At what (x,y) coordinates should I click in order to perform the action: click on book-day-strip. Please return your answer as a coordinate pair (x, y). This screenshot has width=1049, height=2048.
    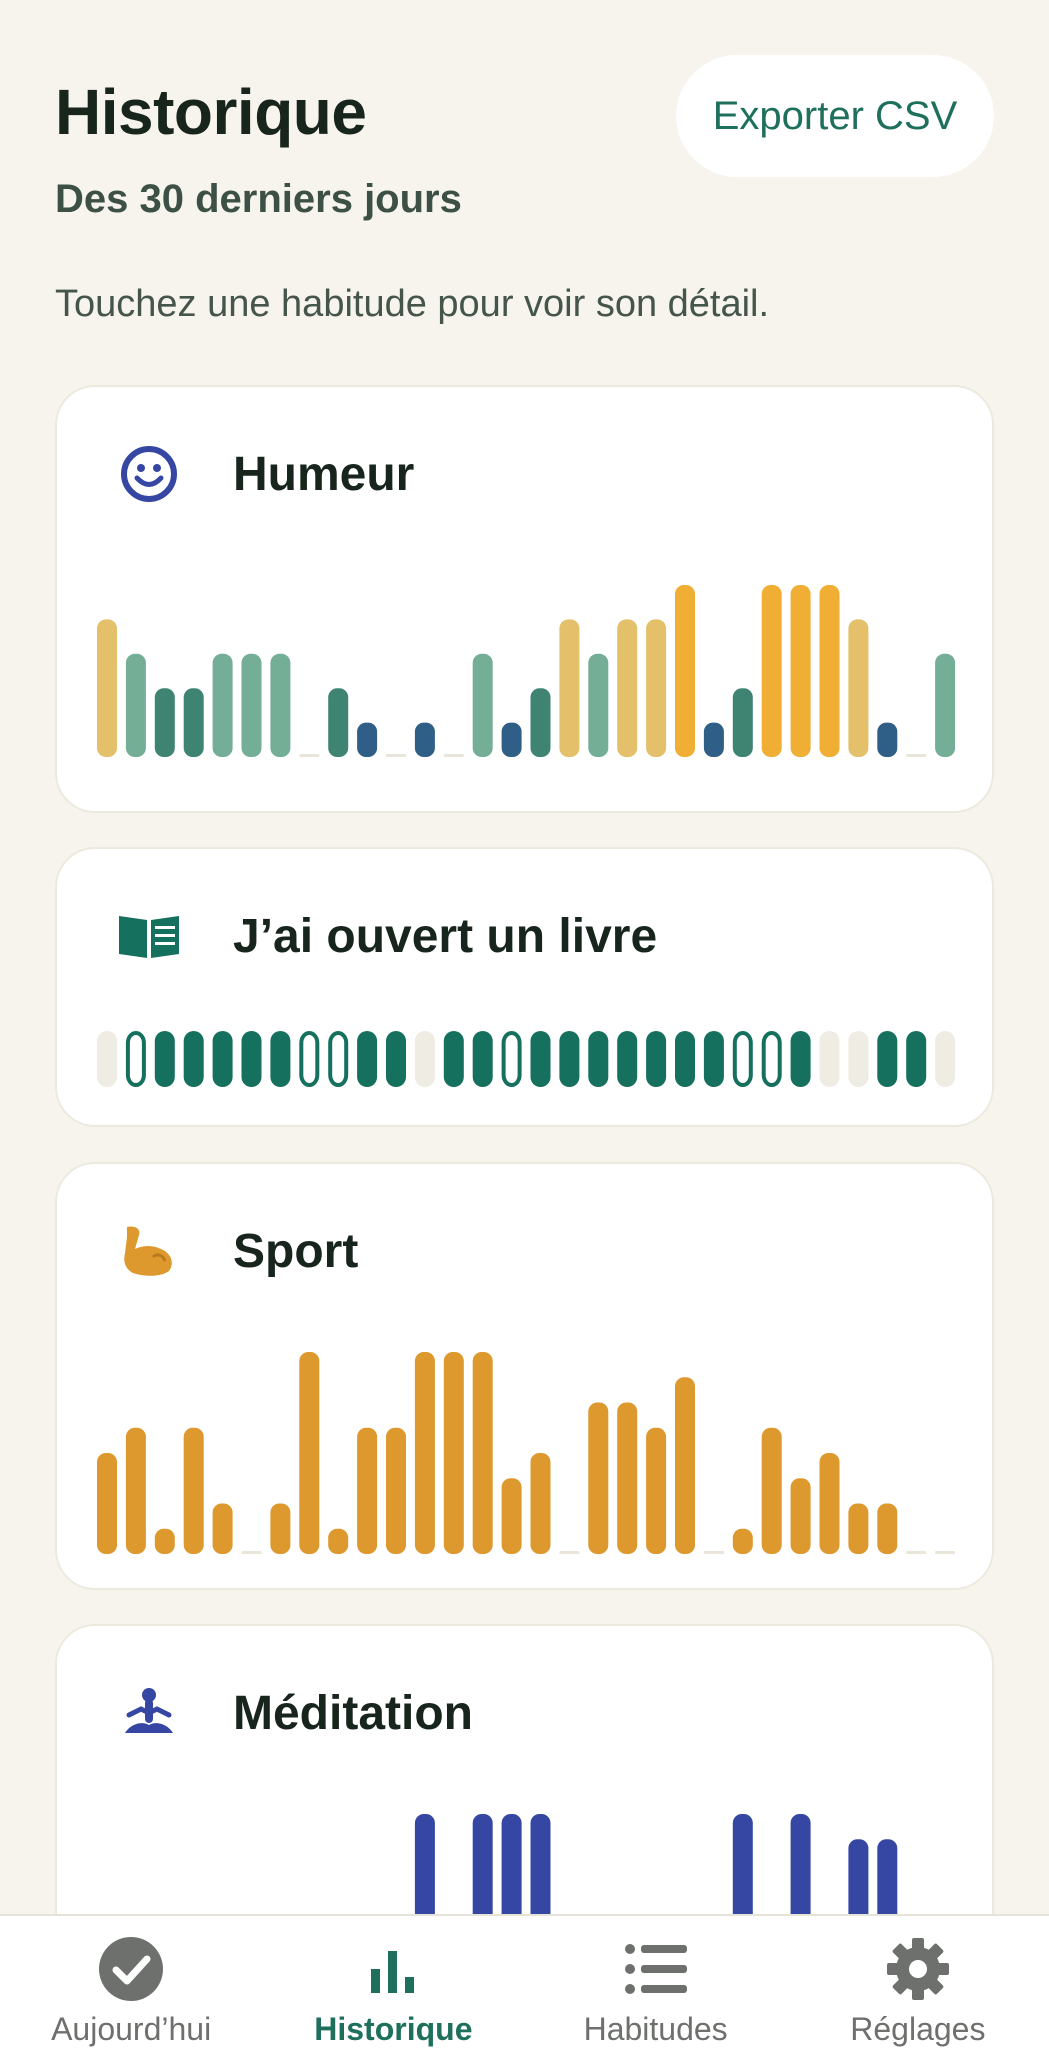
    Looking at the image, I should click on (526, 1059).